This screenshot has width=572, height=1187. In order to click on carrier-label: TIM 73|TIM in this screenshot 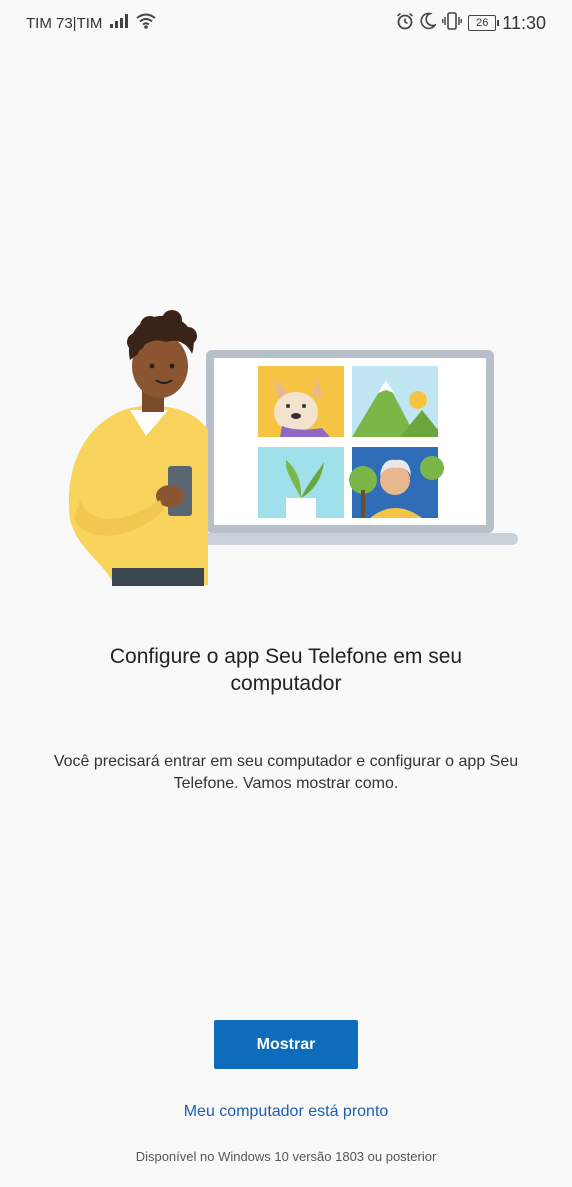, I will do `click(64, 23)`.